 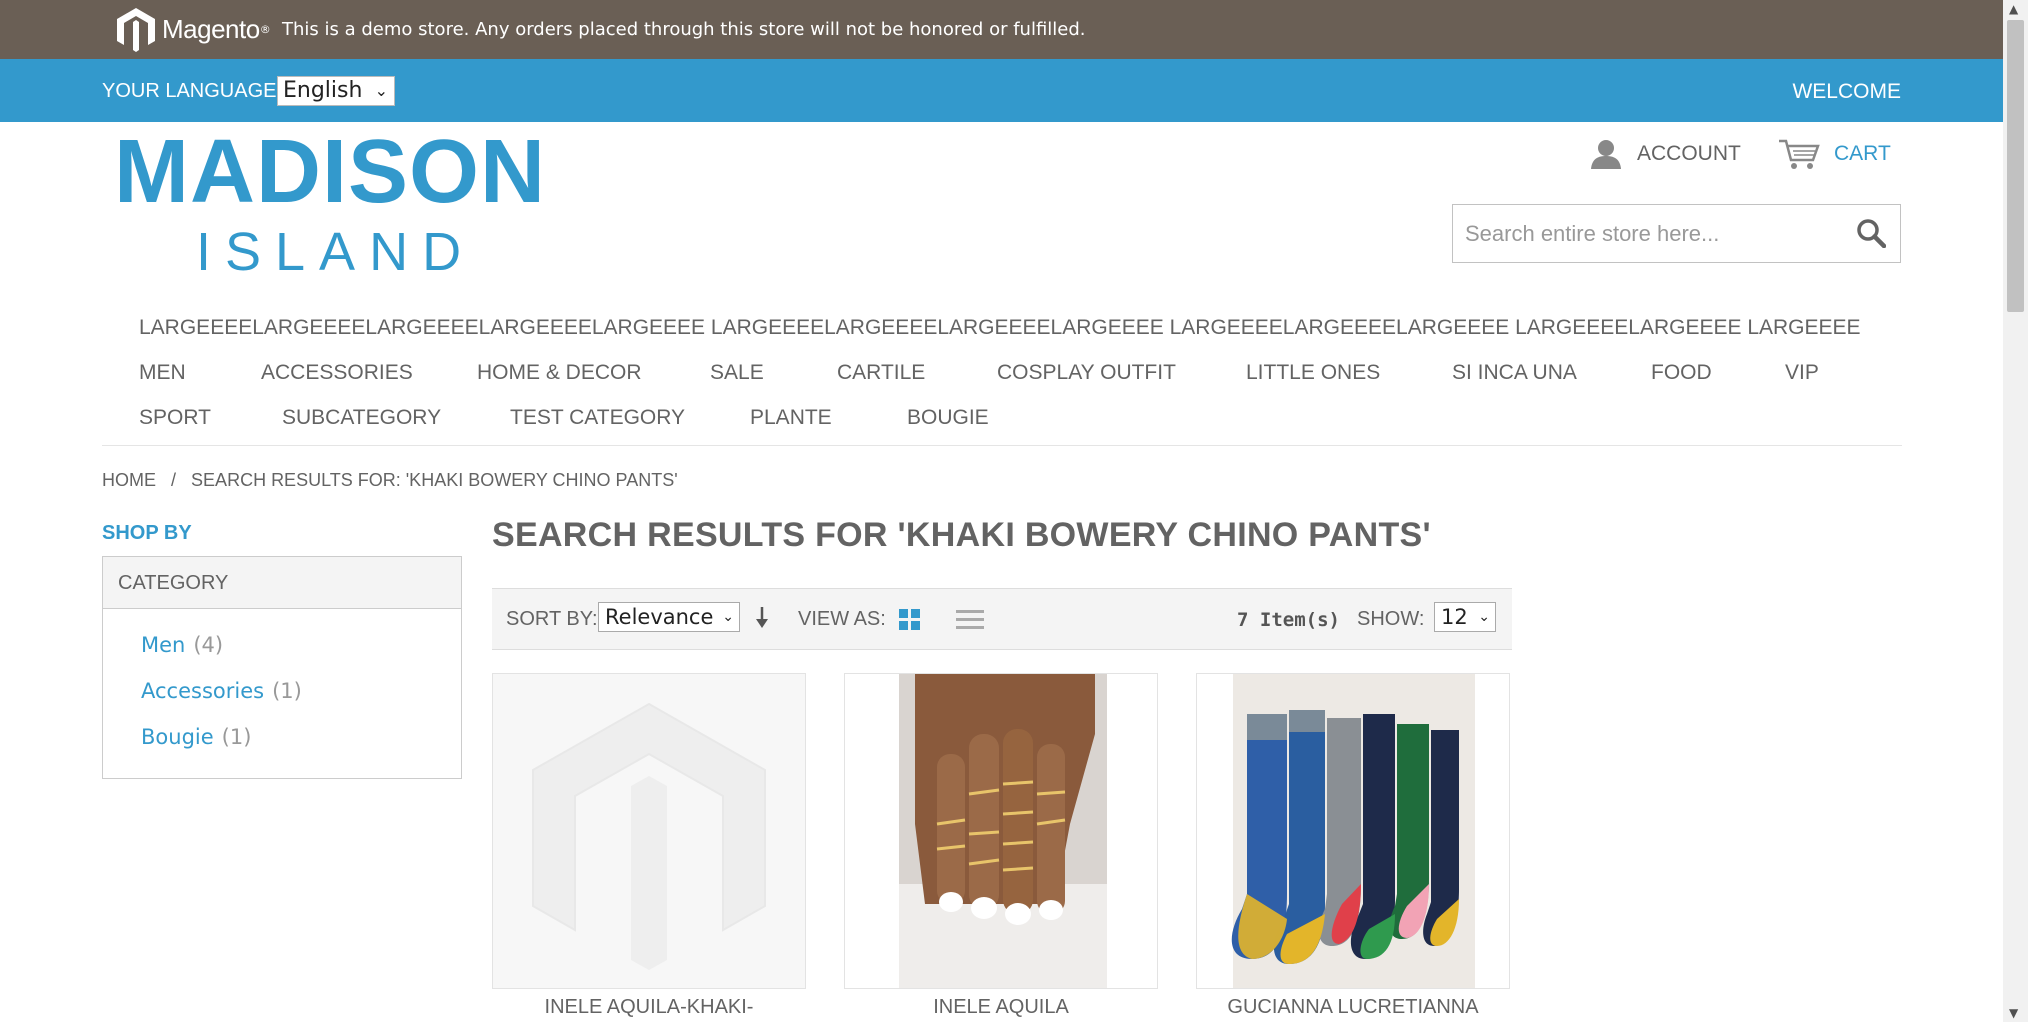 What do you see at coordinates (330, 172) in the screenshot?
I see `store-logo-main: MADISON` at bounding box center [330, 172].